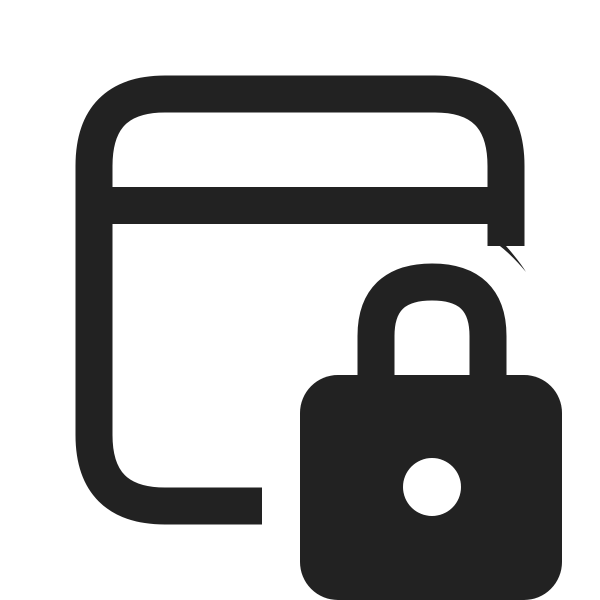  What do you see at coordinates (432, 325) in the screenshot?
I see `lock-shackle` at bounding box center [432, 325].